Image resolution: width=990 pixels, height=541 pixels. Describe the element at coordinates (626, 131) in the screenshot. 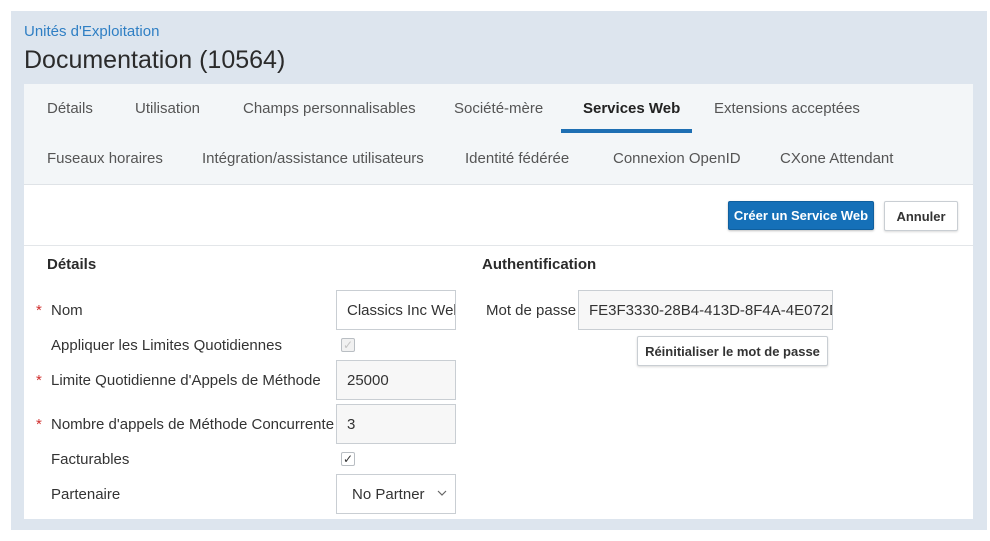

I see `active-tab-indicator` at that location.